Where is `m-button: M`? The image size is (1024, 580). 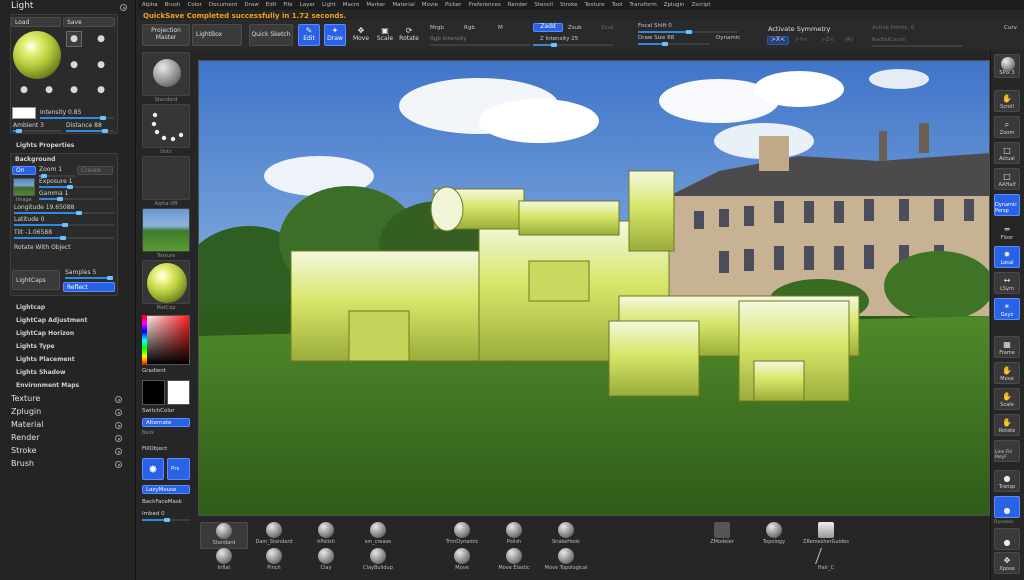
m-button: M is located at coordinates (500, 28).